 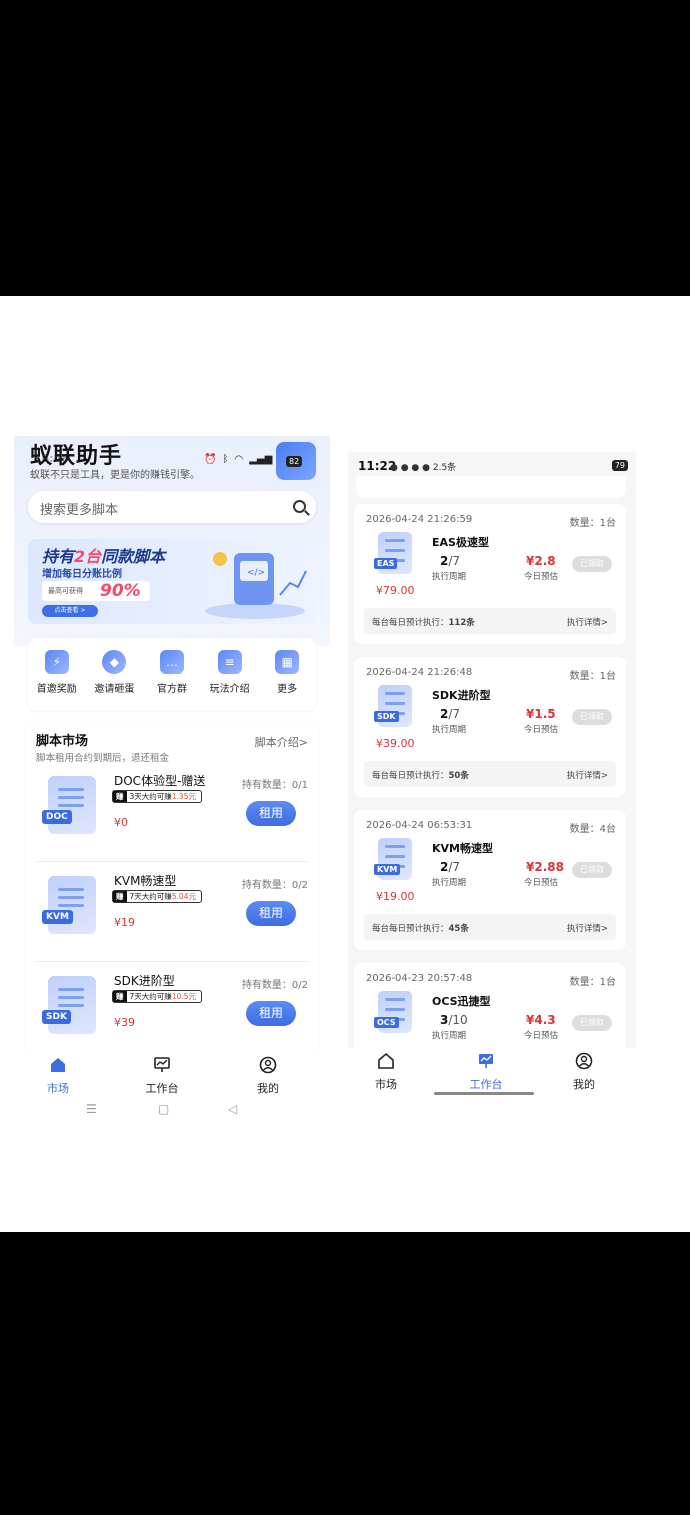 I want to click on recents-button: ☰, so click(x=91, y=1109).